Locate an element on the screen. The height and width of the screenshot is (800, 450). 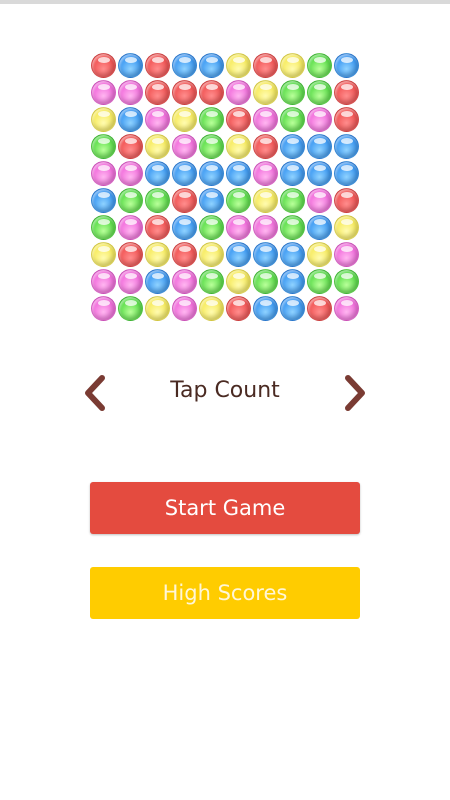
status-bar is located at coordinates (225, 2).